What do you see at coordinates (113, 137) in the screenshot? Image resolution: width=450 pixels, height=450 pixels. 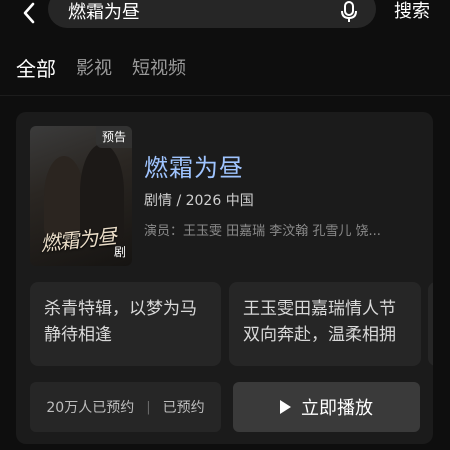 I see `trailer-badge: 预告` at bounding box center [113, 137].